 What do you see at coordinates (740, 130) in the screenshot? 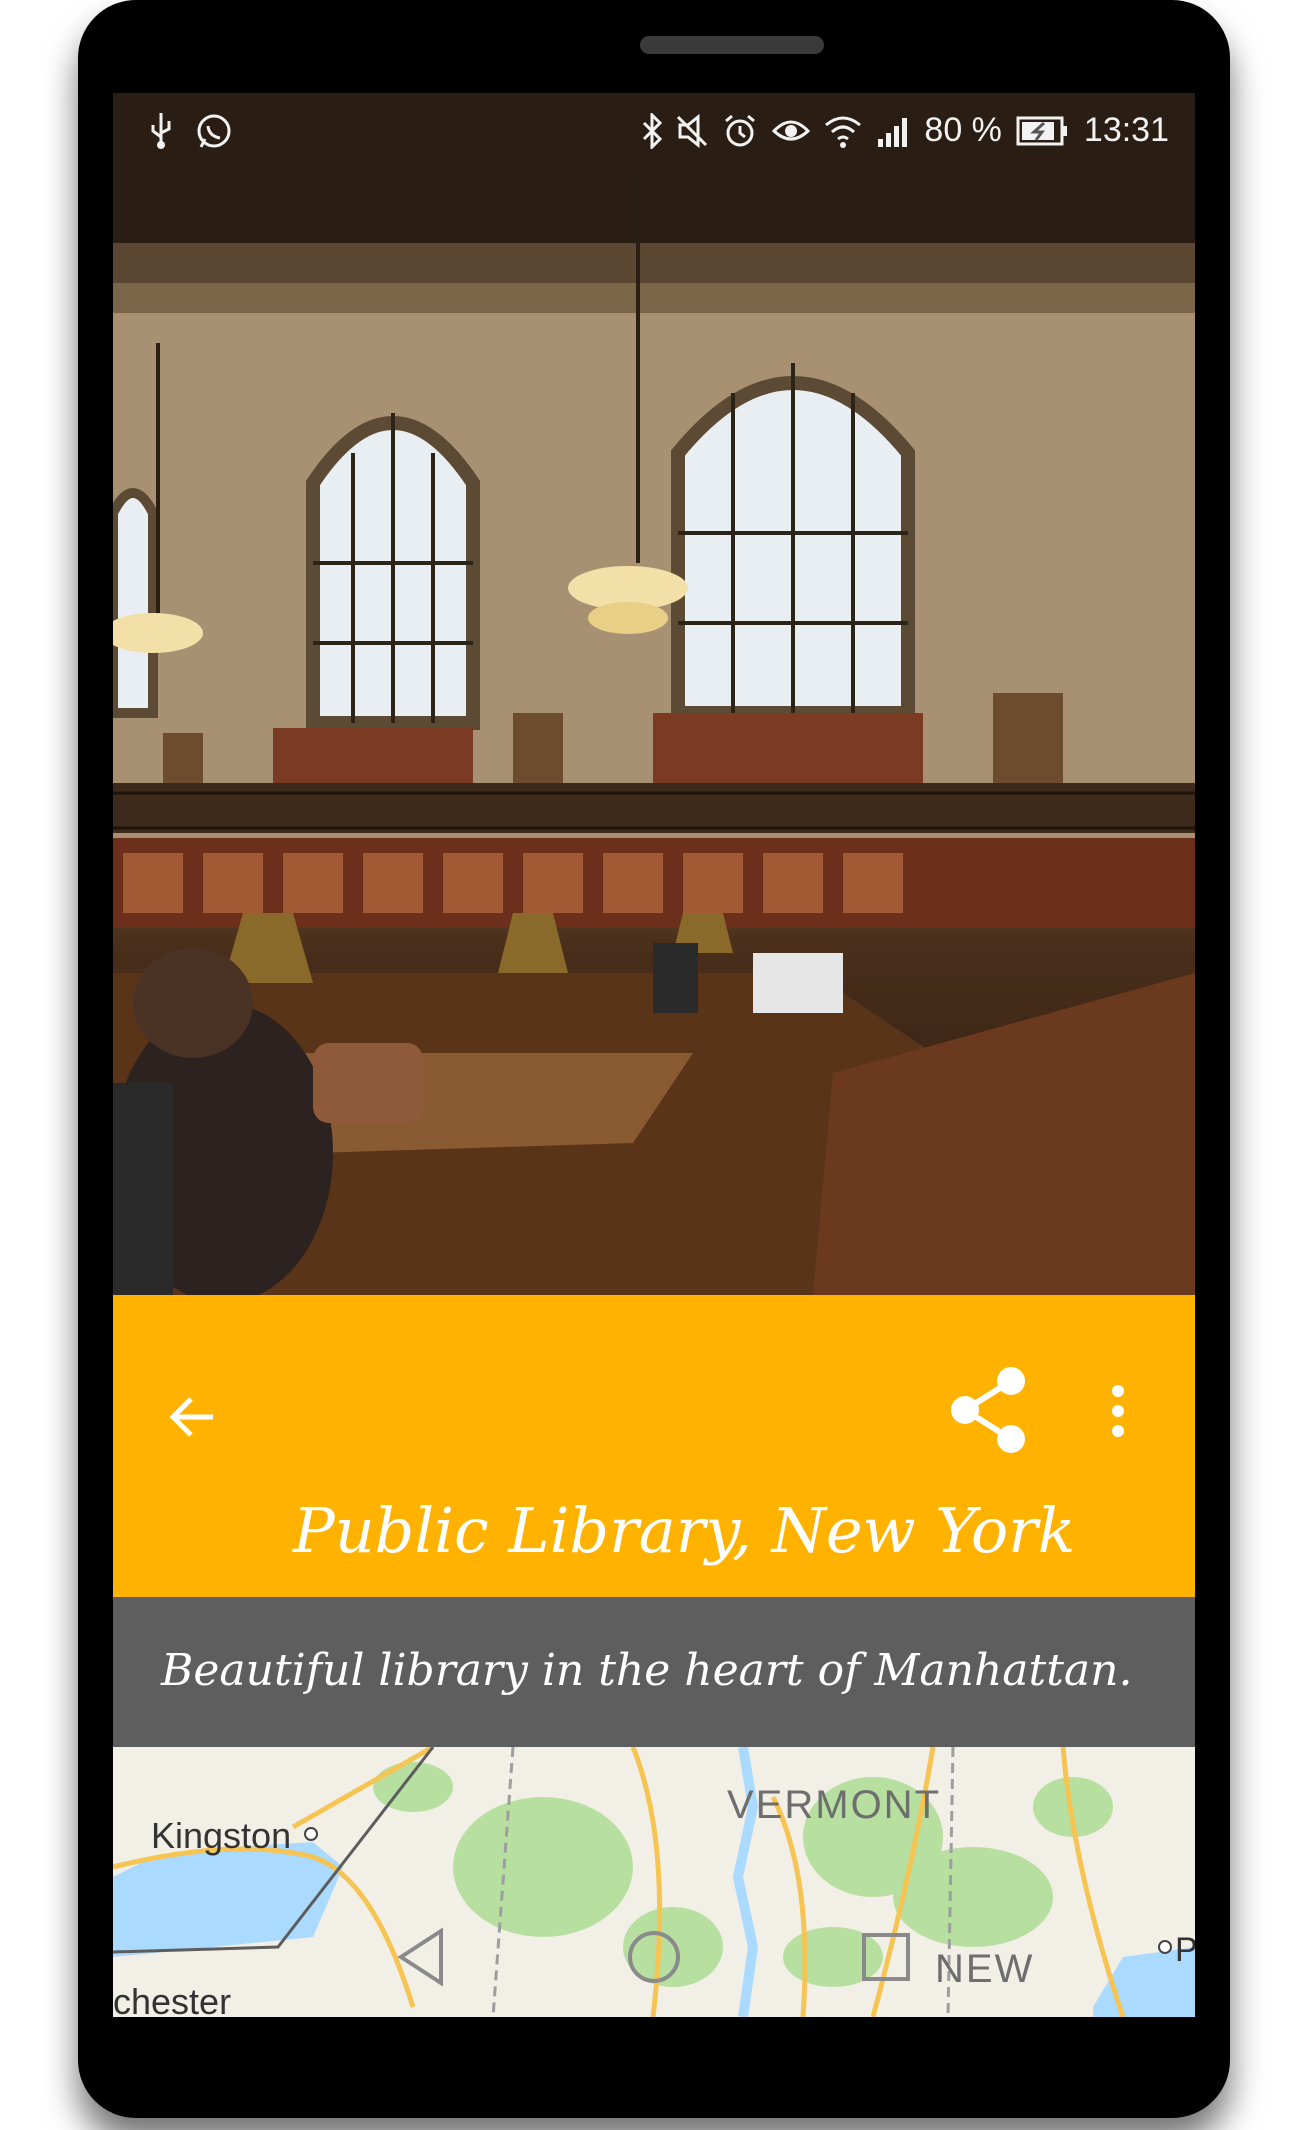
I see `alarm-icon` at bounding box center [740, 130].